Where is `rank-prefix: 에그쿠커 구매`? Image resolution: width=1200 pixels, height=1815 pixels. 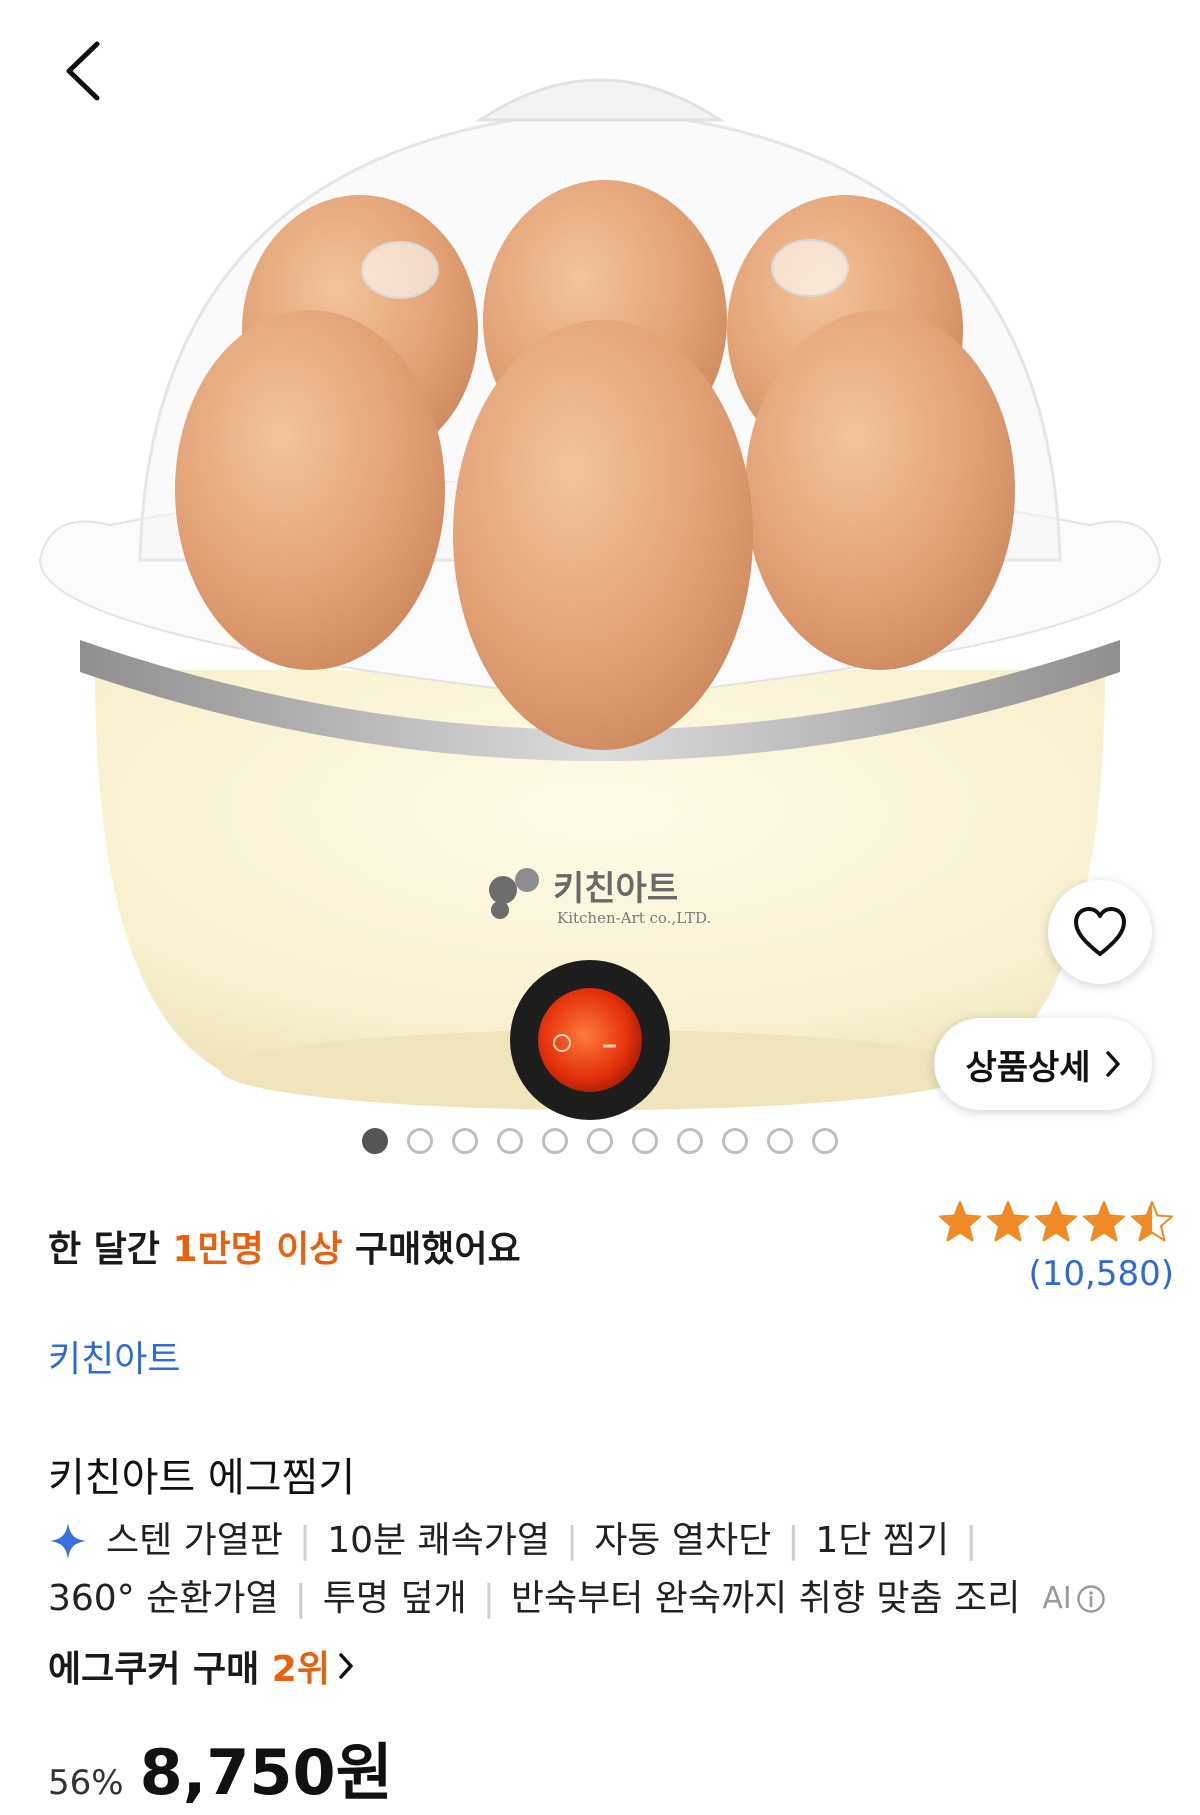
rank-prefix: 에그쿠커 구매 is located at coordinates (160, 1669).